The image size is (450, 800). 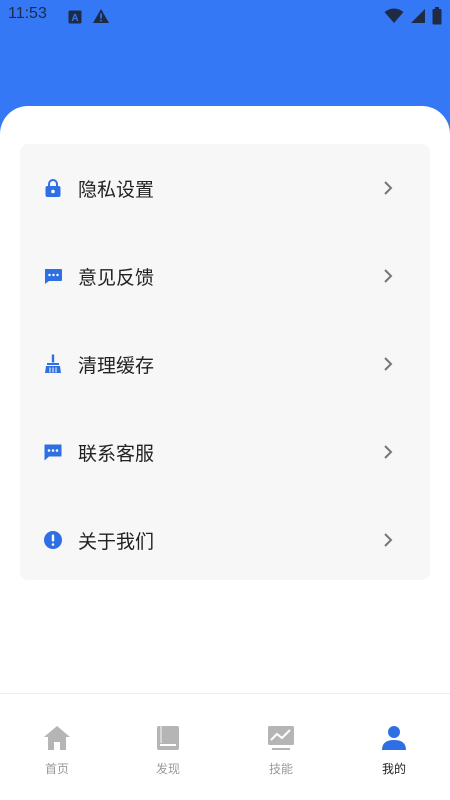 What do you see at coordinates (116, 365) in the screenshot?
I see `menu-item-label: 清理缓存` at bounding box center [116, 365].